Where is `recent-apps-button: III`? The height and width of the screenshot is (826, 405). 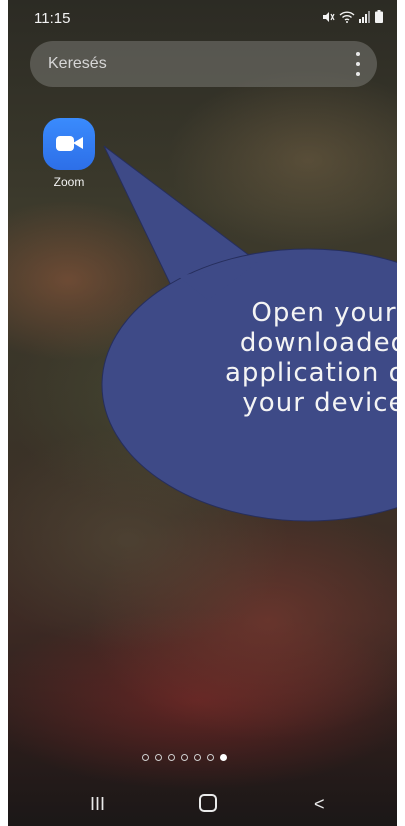
recent-apps-button: III is located at coordinates (97, 804).